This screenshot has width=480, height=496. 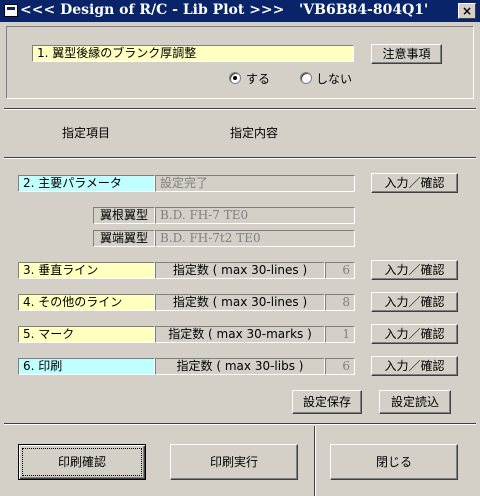 What do you see at coordinates (340, 302) in the screenshot?
I see `other-lines-count: 8` at bounding box center [340, 302].